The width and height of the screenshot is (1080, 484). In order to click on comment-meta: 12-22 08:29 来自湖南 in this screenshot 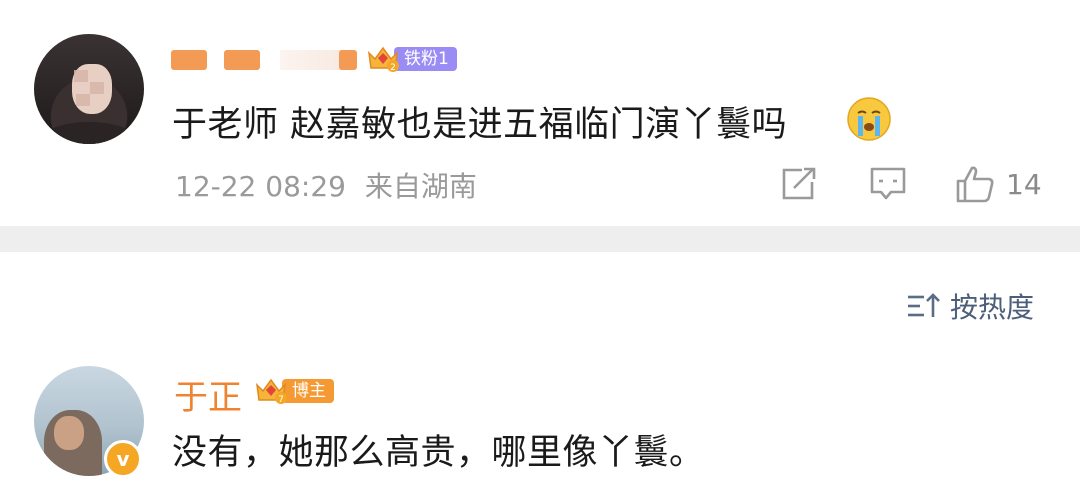, I will do `click(326, 185)`.